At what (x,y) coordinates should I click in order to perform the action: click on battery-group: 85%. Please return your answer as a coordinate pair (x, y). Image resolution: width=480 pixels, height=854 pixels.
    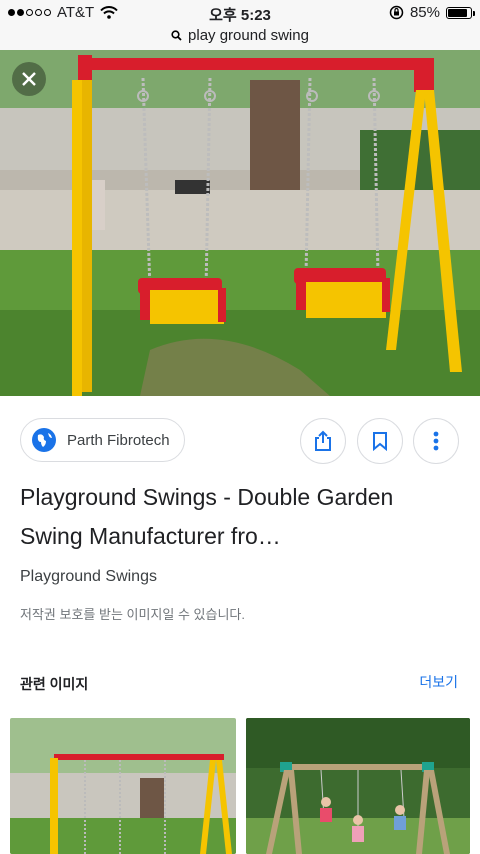
    Looking at the image, I should click on (432, 12).